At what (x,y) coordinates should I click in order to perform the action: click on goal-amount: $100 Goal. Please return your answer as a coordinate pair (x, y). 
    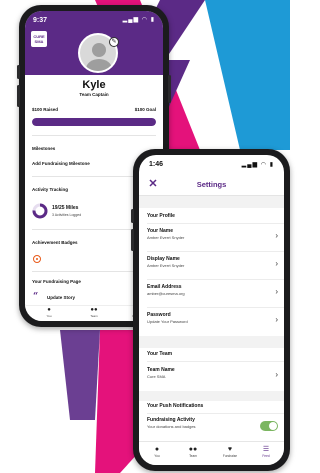
    Looking at the image, I should click on (145, 109).